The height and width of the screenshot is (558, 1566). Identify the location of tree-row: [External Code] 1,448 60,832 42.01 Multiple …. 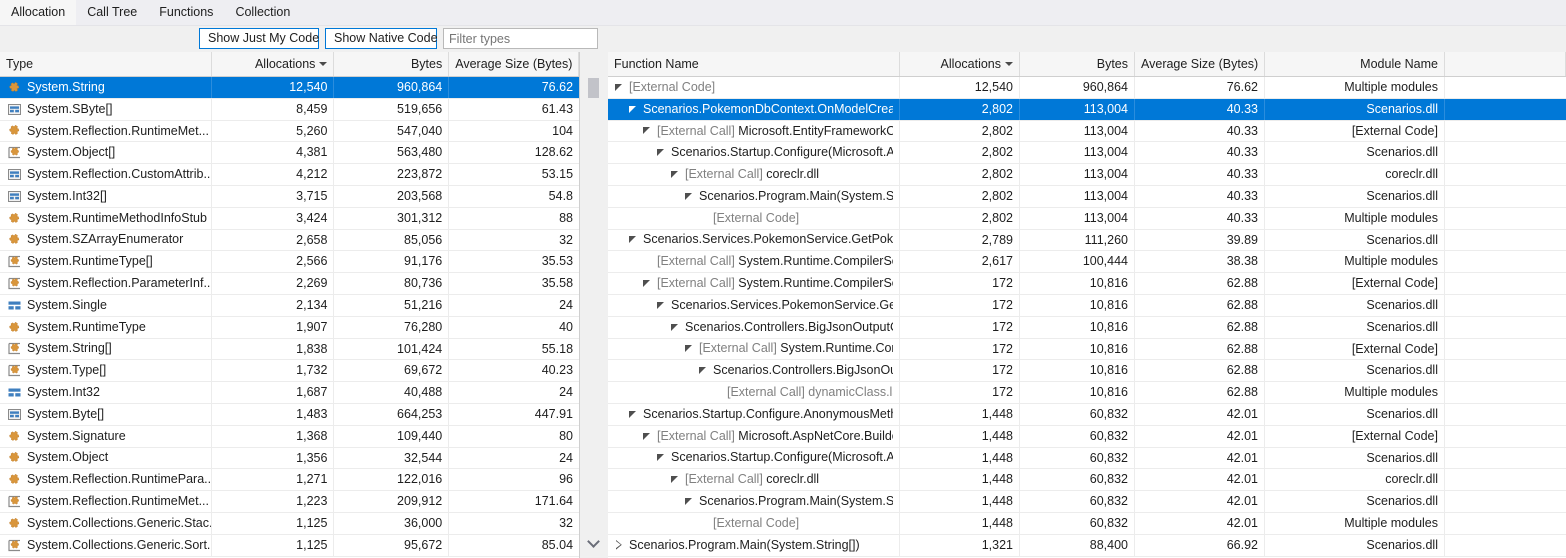
(1087, 523).